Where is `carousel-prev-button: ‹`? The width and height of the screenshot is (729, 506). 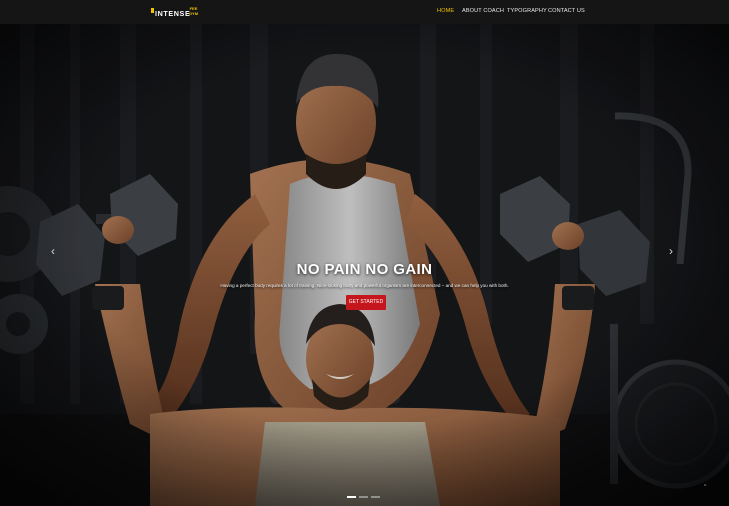
carousel-prev-button: ‹ is located at coordinates (53, 251).